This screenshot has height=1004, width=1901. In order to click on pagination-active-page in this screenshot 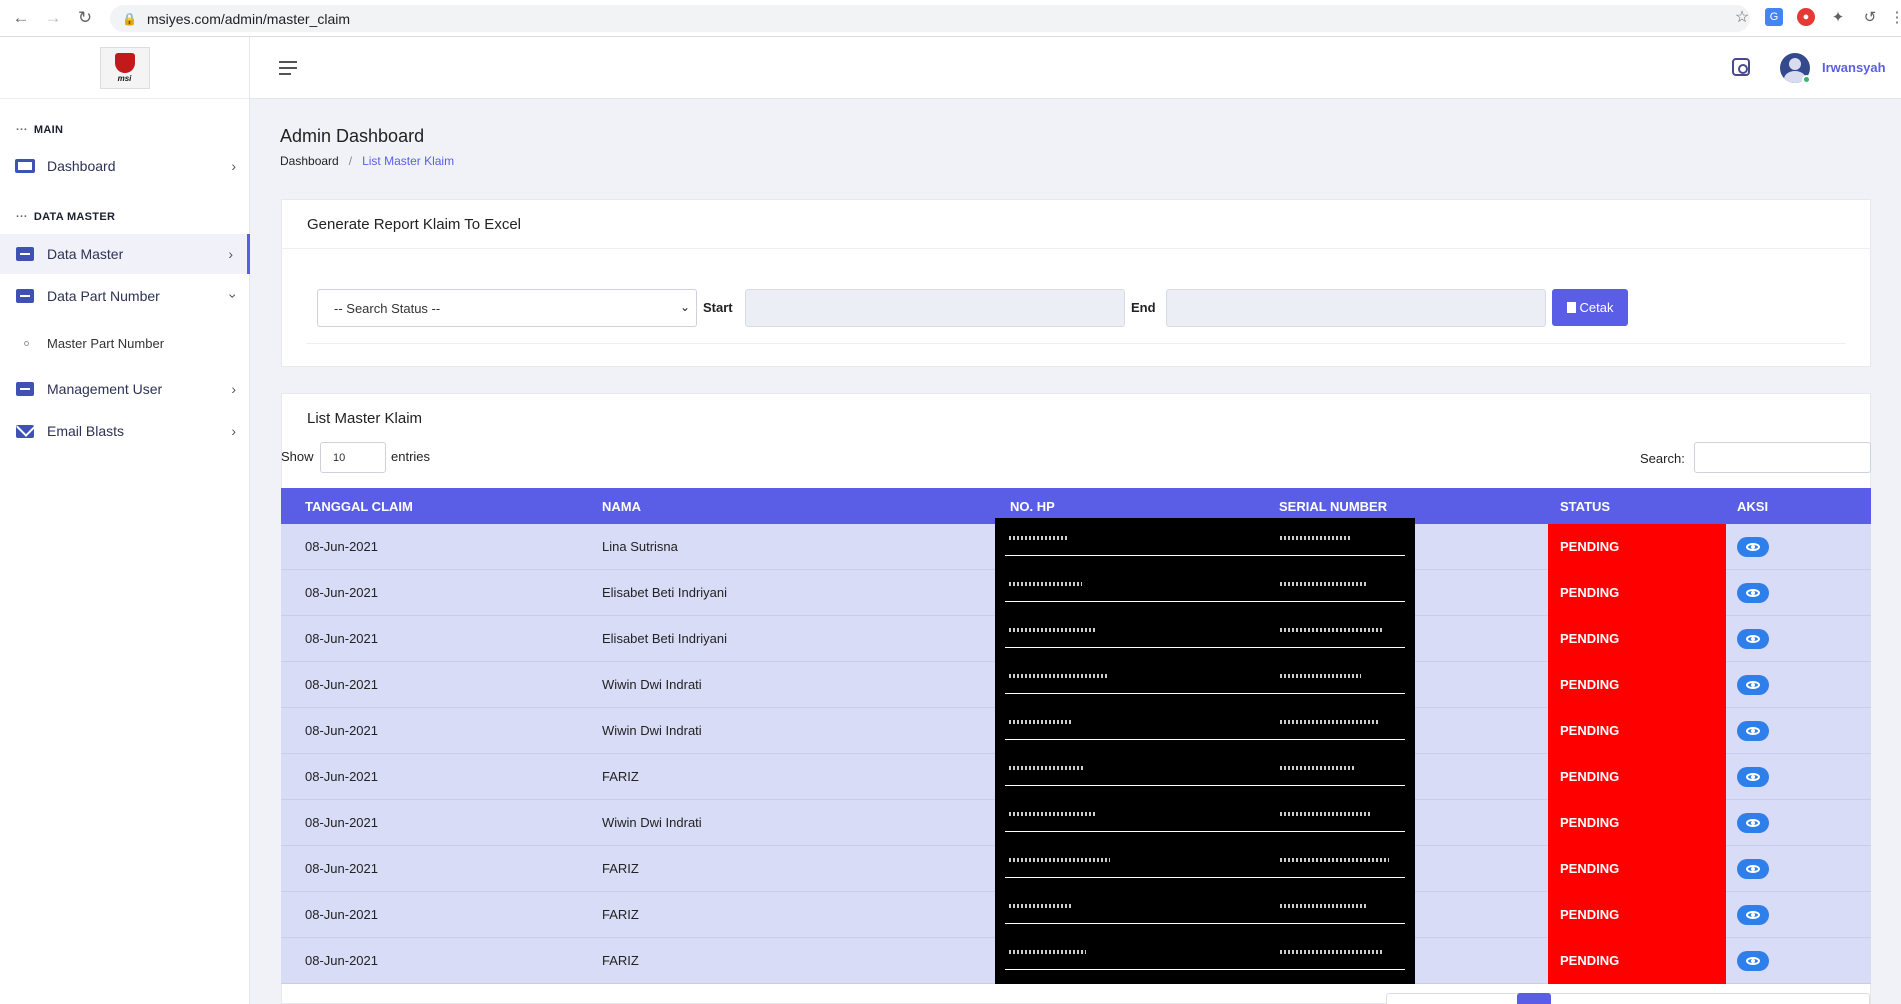, I will do `click(1534, 998)`.